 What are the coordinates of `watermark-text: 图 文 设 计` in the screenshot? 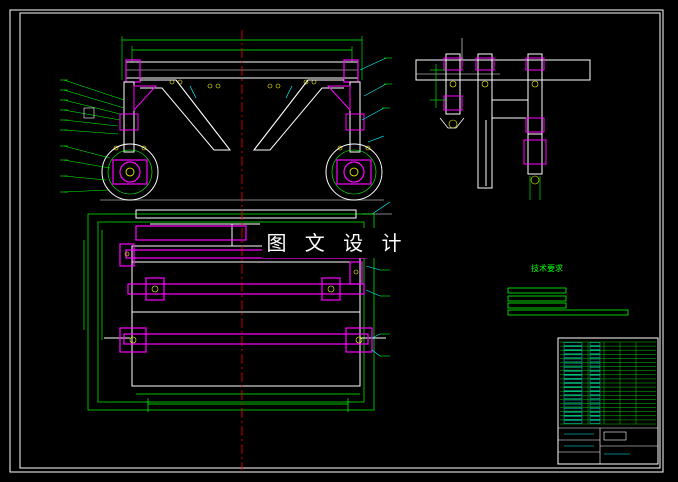 It's located at (337, 243).